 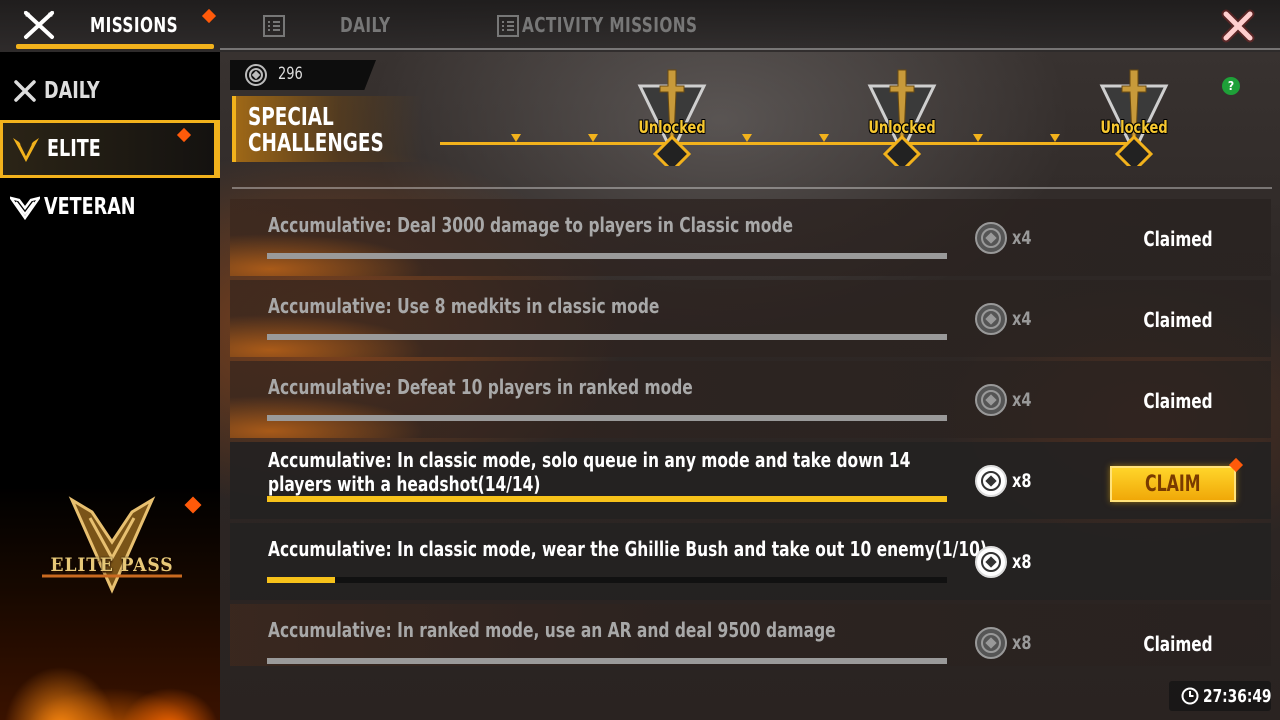 What do you see at coordinates (110, 91) in the screenshot?
I see `sidebar-item-daily: DAILY` at bounding box center [110, 91].